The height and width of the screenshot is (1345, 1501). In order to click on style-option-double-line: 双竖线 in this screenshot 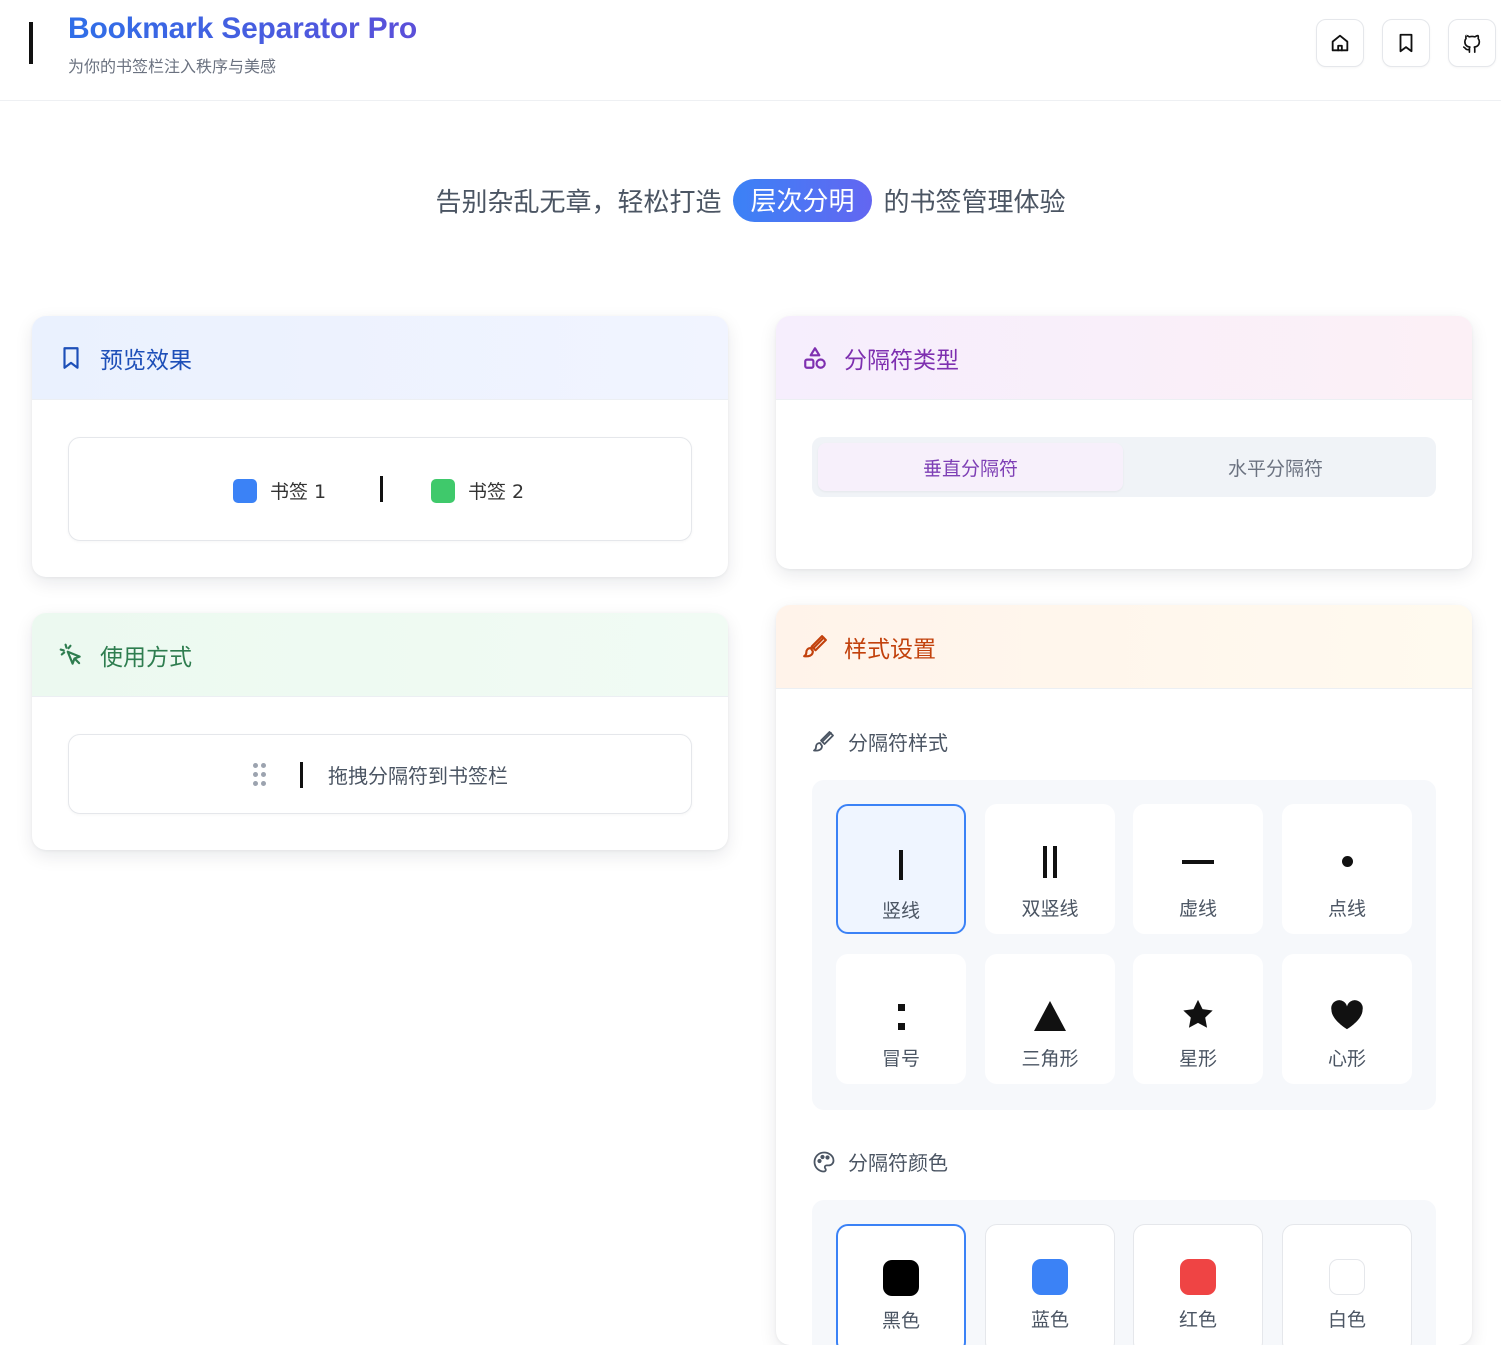, I will do `click(1050, 869)`.